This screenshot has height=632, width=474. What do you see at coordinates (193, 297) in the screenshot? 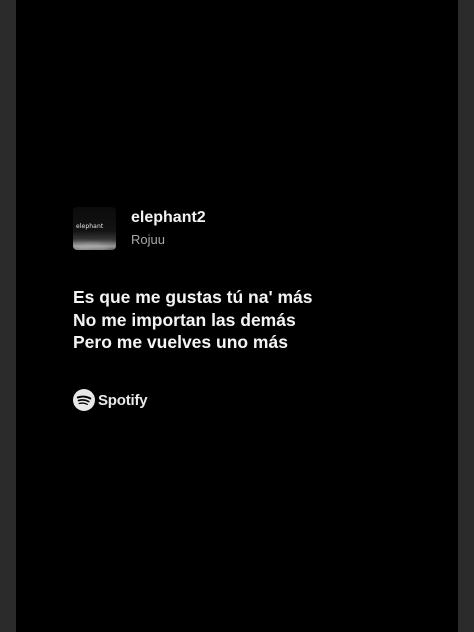
I see `lyric-line: Es que me gustas tú na' más` at bounding box center [193, 297].